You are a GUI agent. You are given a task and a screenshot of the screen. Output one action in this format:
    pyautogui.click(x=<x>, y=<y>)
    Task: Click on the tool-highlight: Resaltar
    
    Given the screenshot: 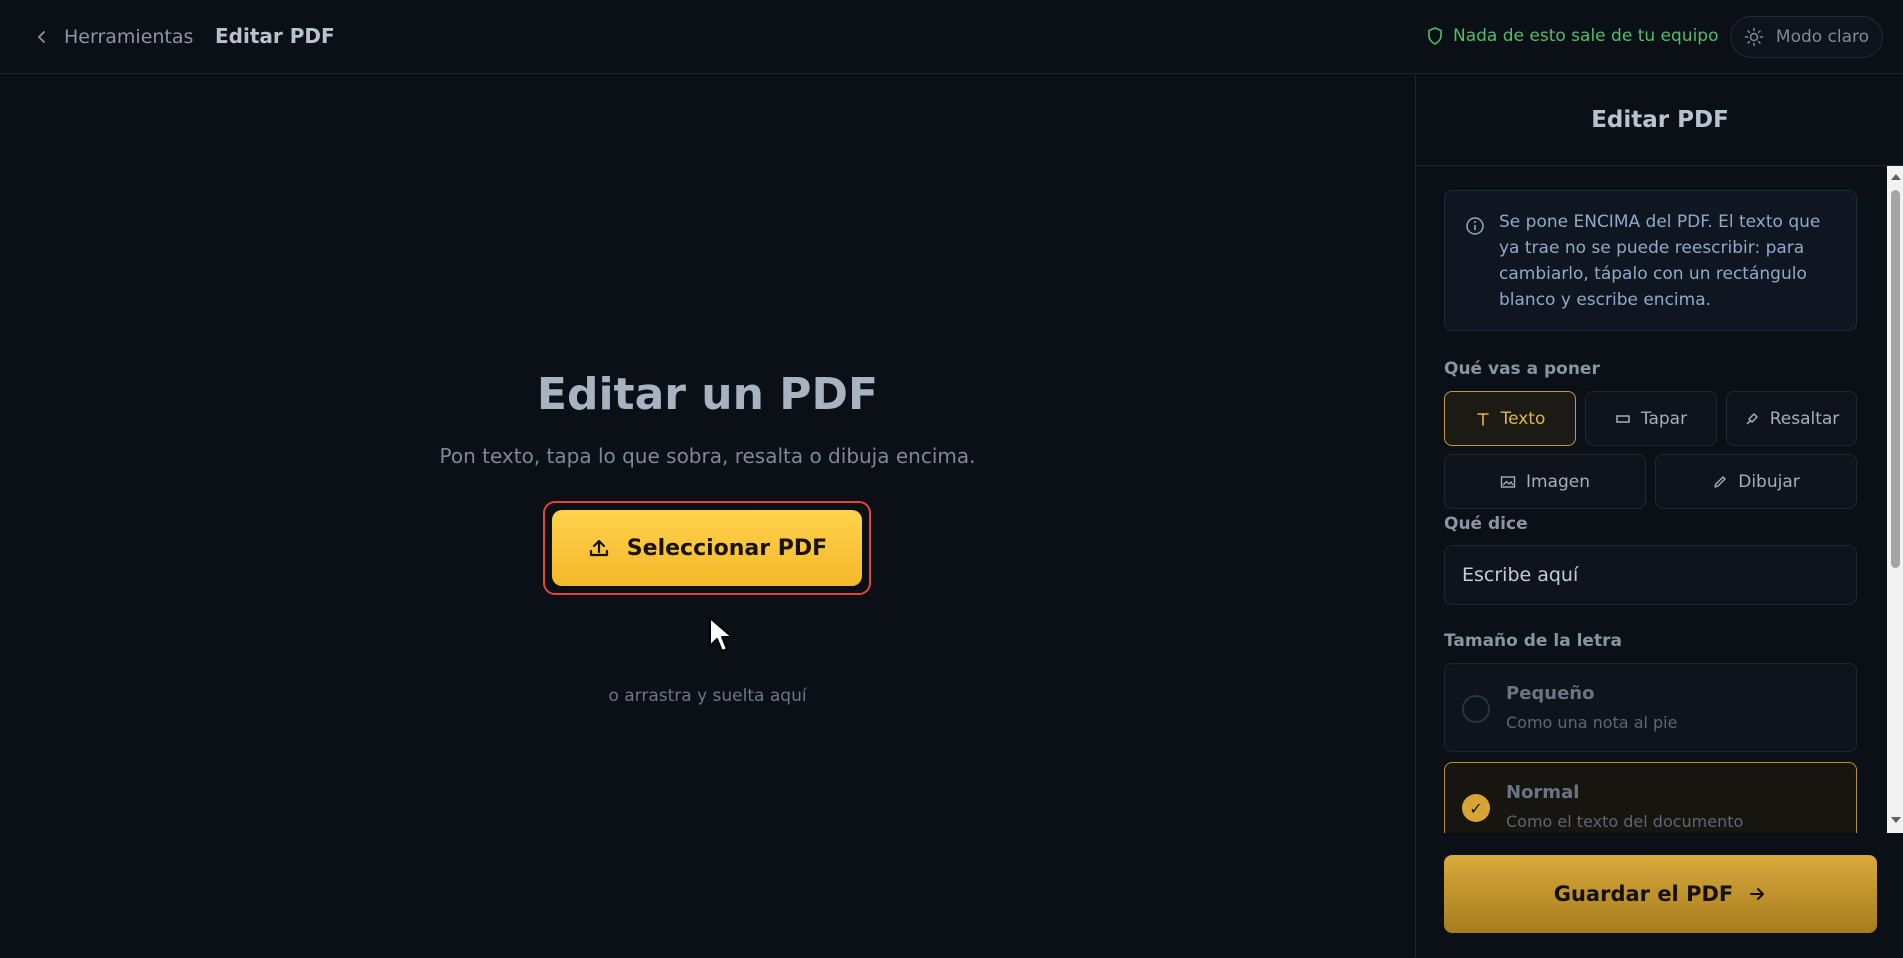 What is the action you would take?
    pyautogui.click(x=1791, y=418)
    